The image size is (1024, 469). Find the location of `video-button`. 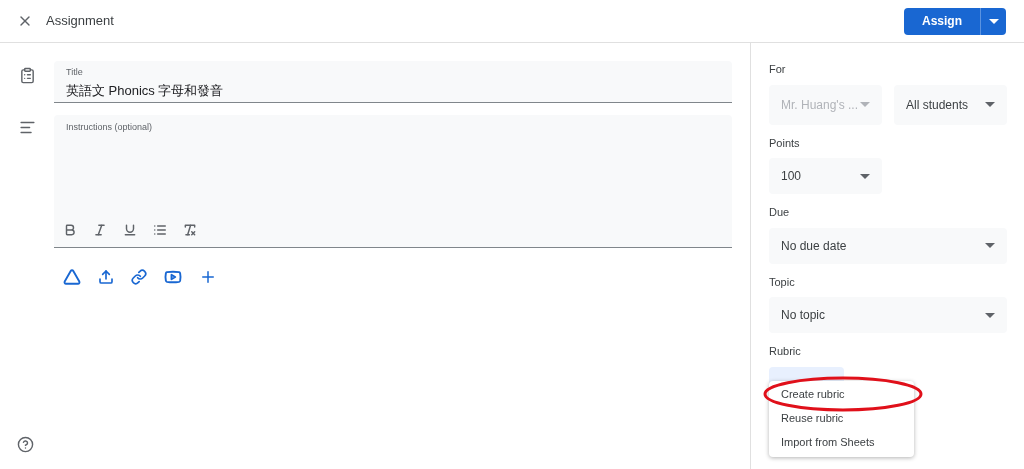

video-button is located at coordinates (173, 277).